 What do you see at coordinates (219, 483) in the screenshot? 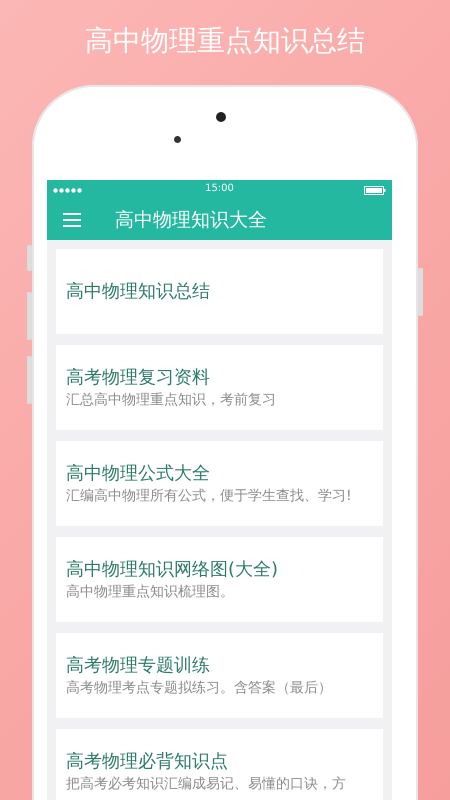
I see `topic-card: 高中物理公式大全 汇编高中物理所有公式，便于学生查找、学习!` at bounding box center [219, 483].